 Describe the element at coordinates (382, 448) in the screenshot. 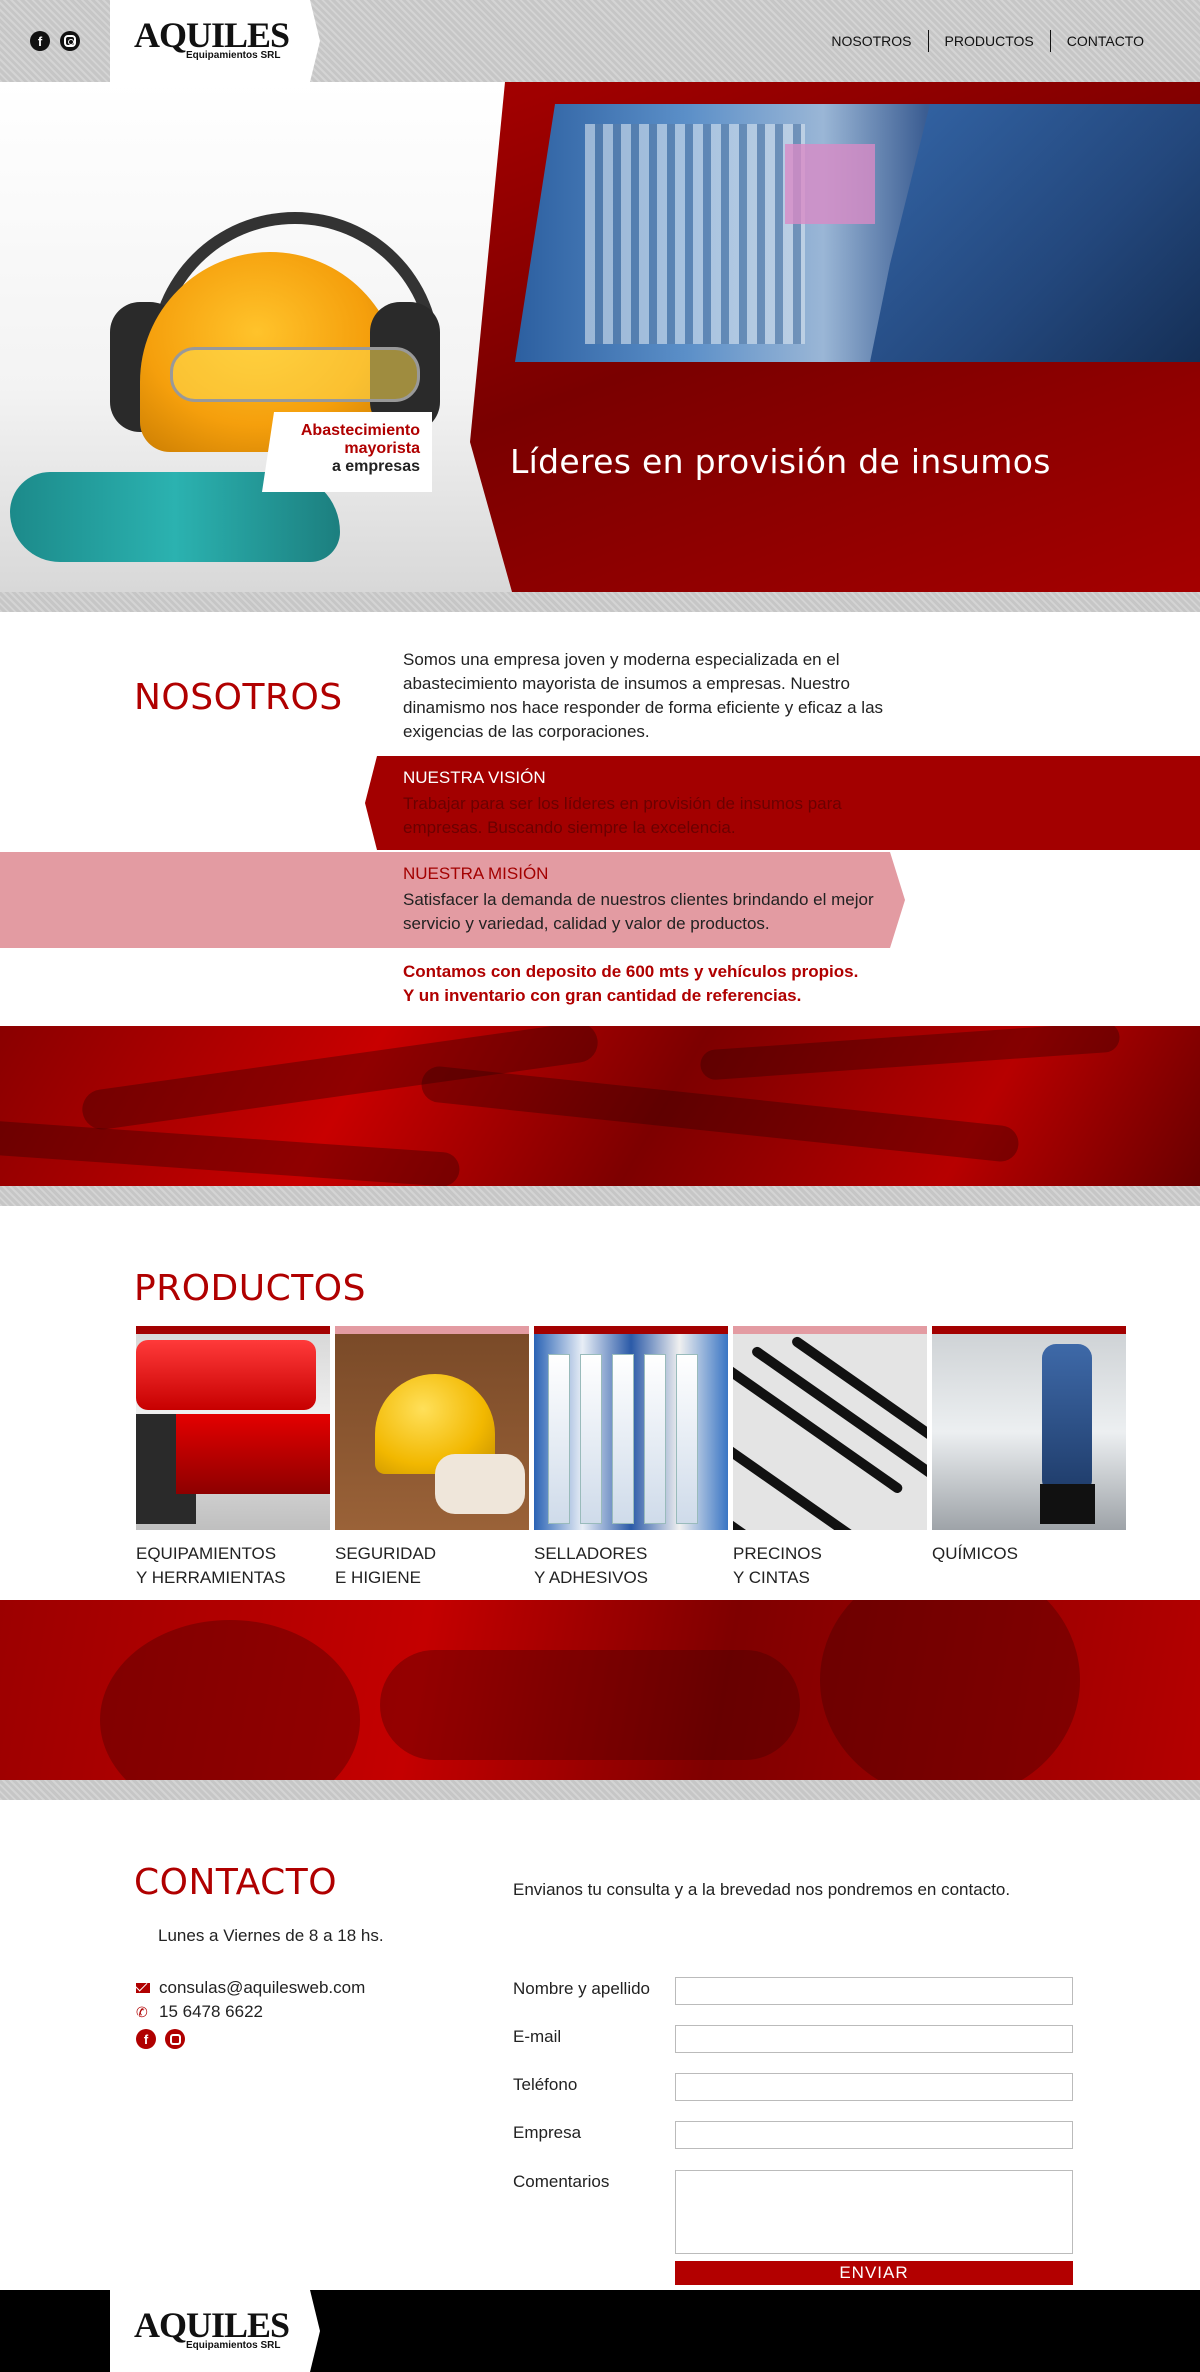

I see `badge-line: mayorista` at that location.